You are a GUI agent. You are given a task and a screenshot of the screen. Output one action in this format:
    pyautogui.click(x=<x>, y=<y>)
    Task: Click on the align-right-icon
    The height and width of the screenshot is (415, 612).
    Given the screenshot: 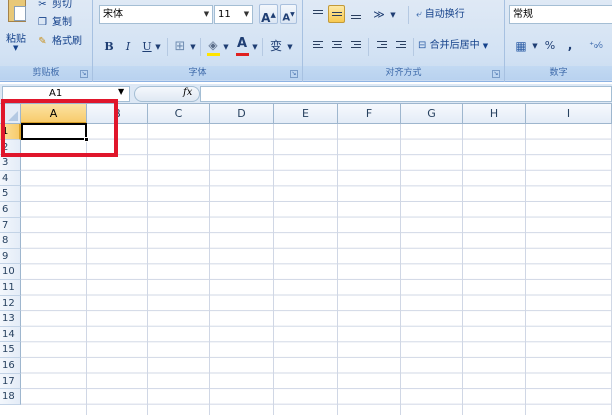 What is the action you would take?
    pyautogui.click(x=356, y=45)
    